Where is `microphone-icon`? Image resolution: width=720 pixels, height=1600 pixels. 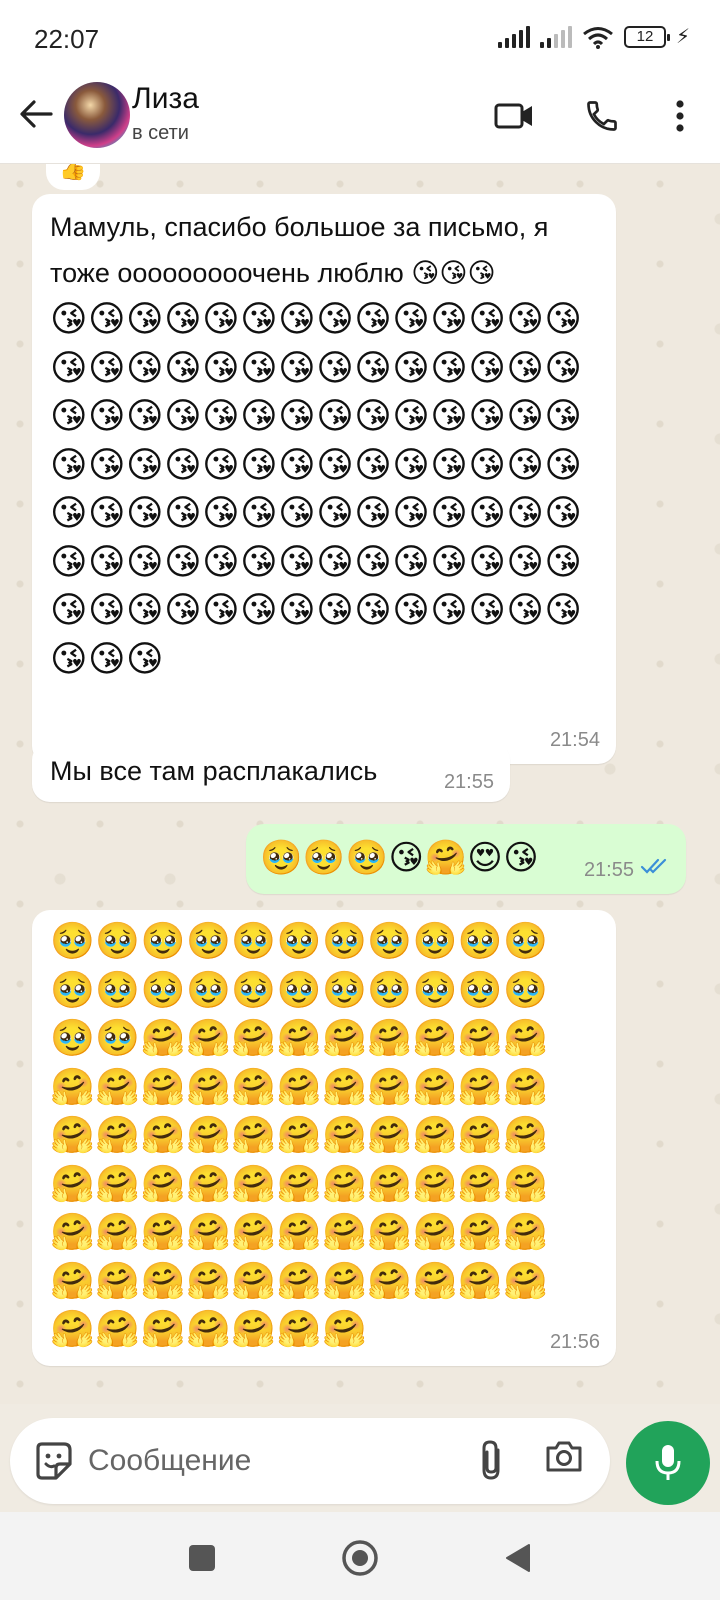
microphone-icon is located at coordinates (668, 1462).